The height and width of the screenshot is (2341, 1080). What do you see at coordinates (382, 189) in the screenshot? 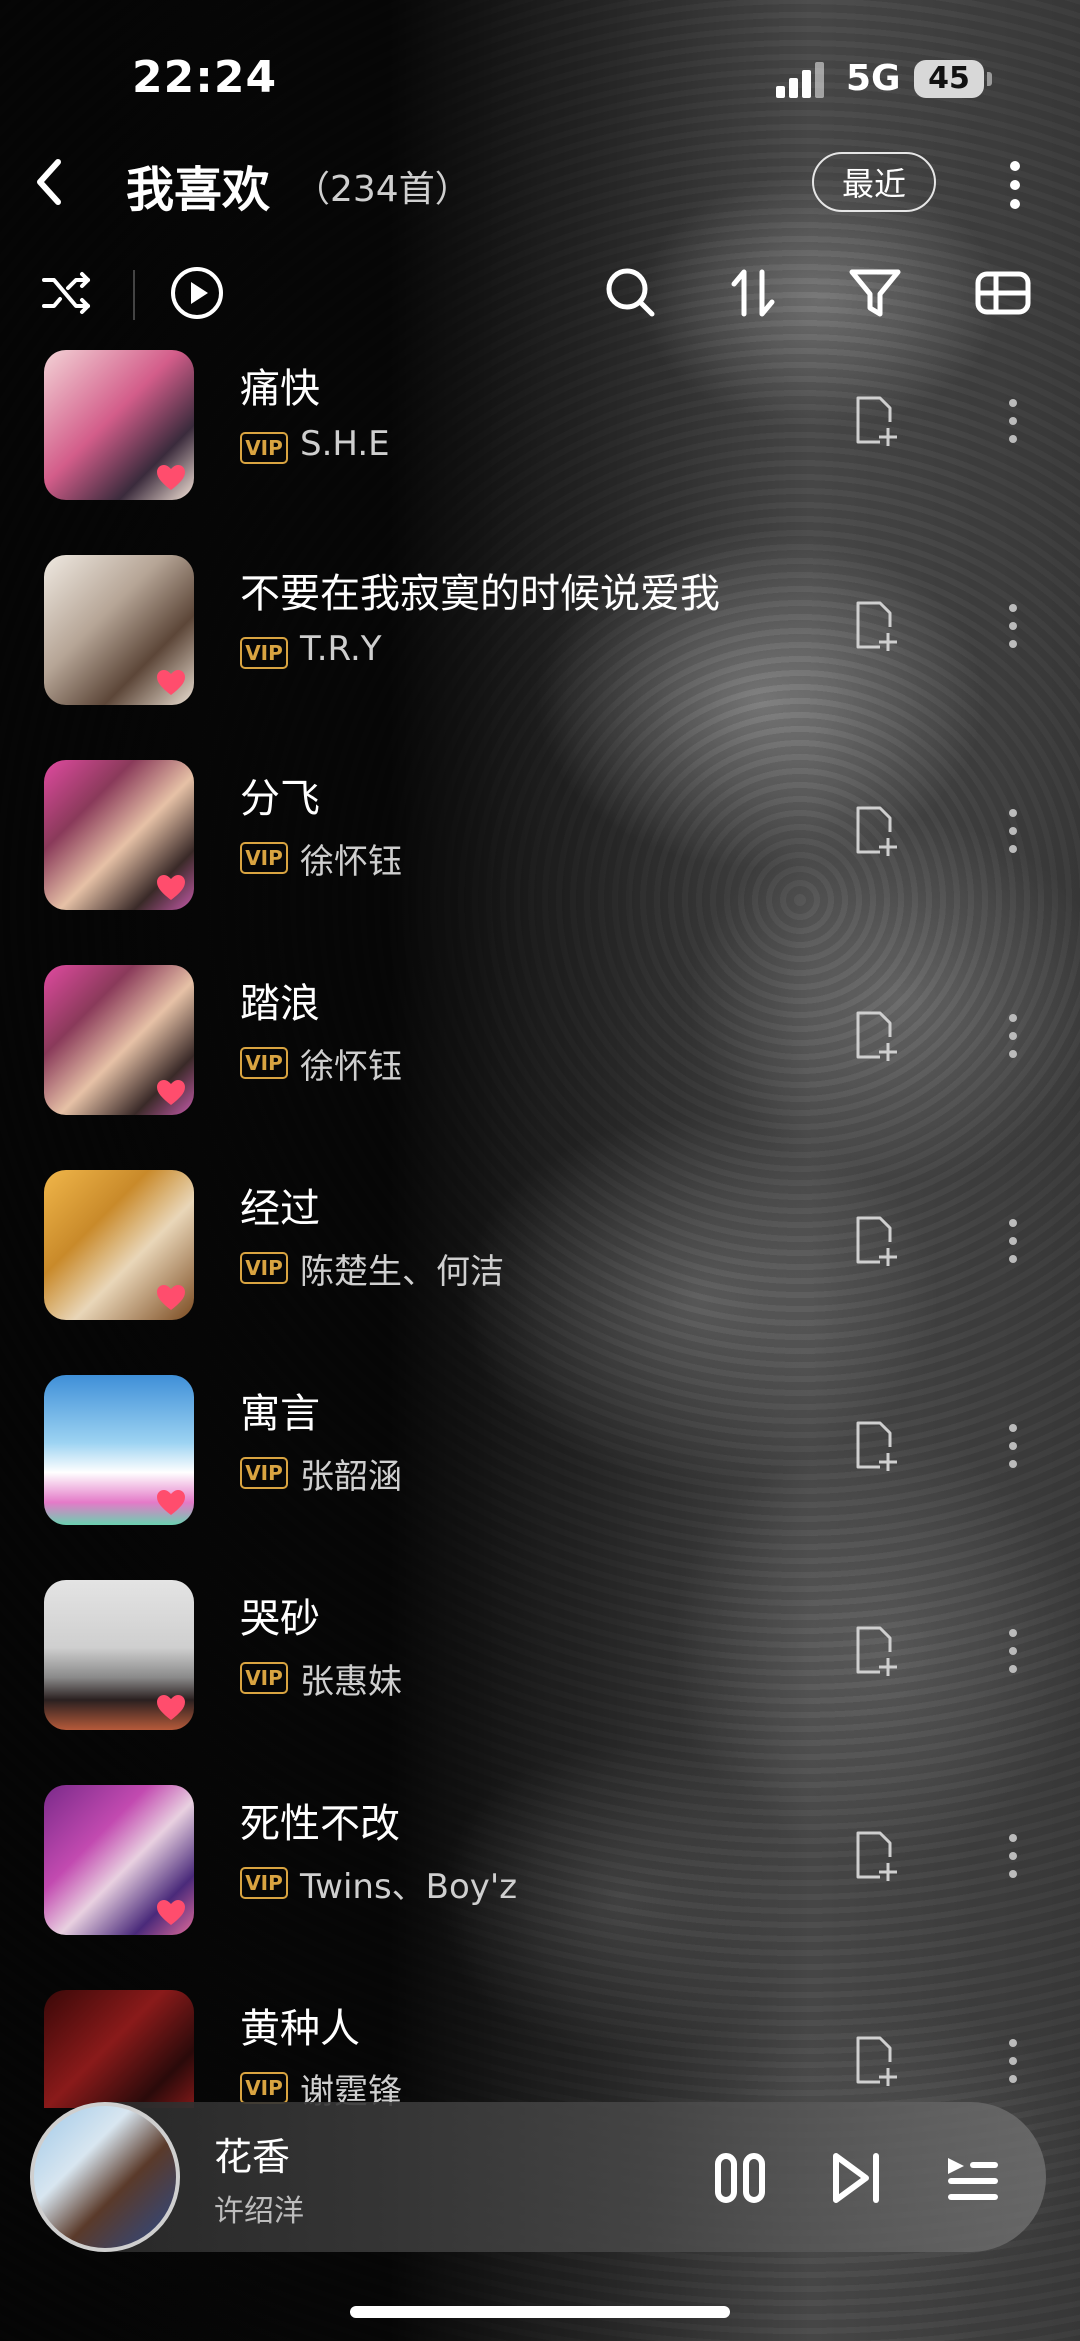
I see `song-count: （234首）` at bounding box center [382, 189].